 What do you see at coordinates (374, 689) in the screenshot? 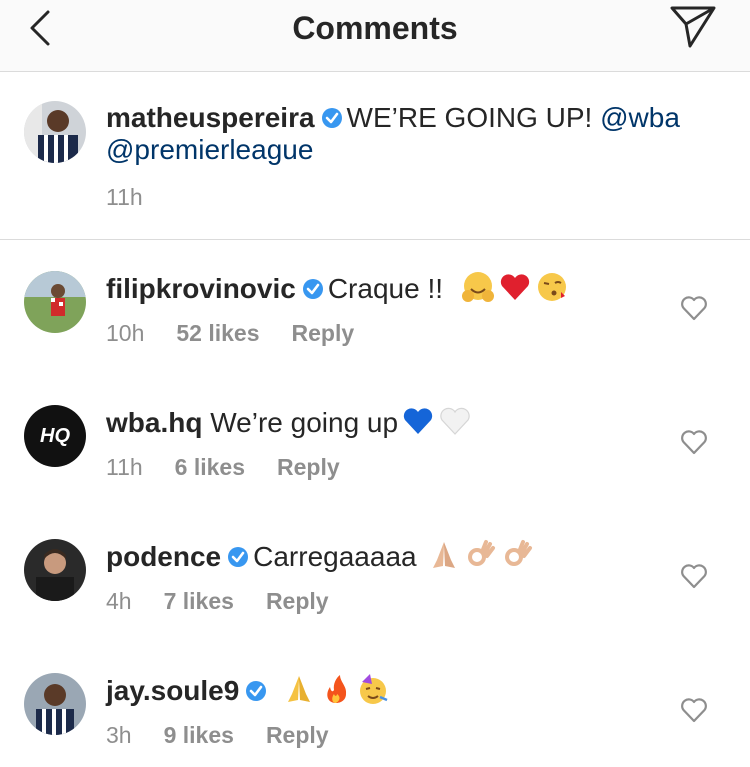
I see `partying-face-emoji-icon` at bounding box center [374, 689].